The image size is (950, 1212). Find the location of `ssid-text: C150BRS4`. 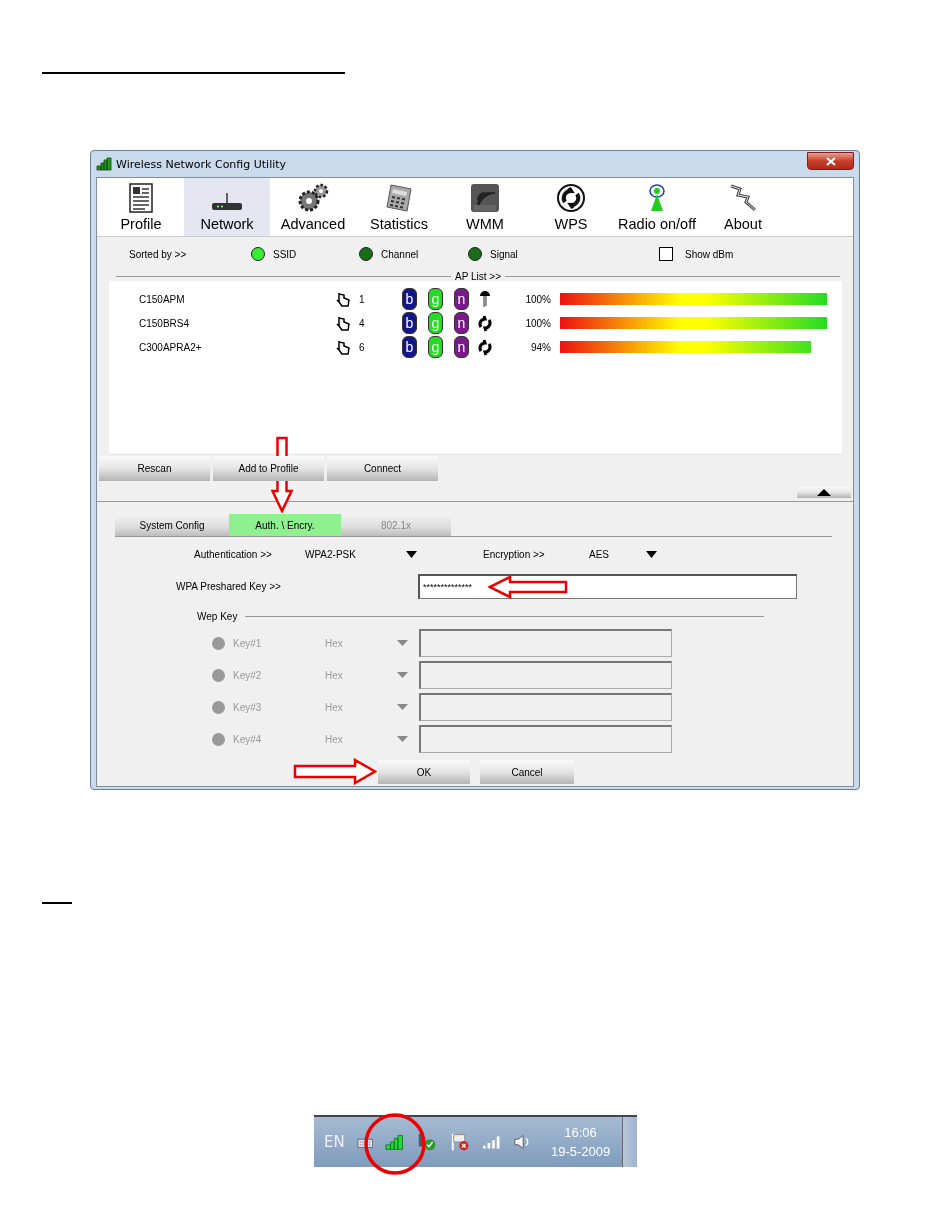

ssid-text: C150BRS4 is located at coordinates (164, 323).